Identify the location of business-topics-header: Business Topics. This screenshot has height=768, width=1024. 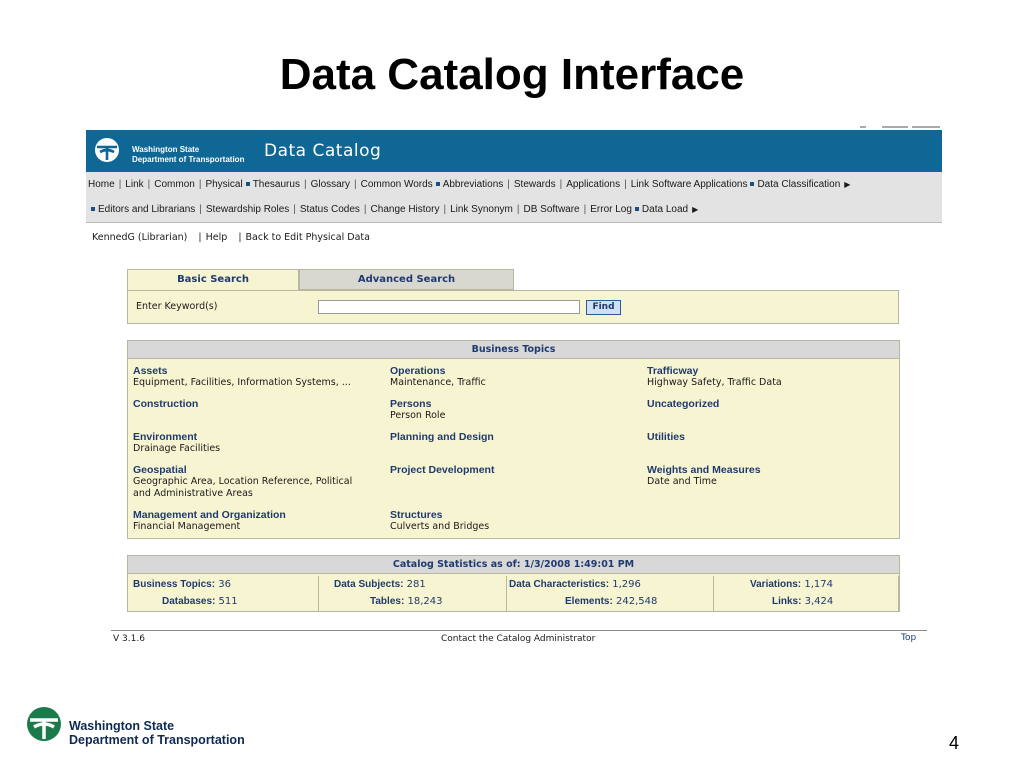
(513, 350).